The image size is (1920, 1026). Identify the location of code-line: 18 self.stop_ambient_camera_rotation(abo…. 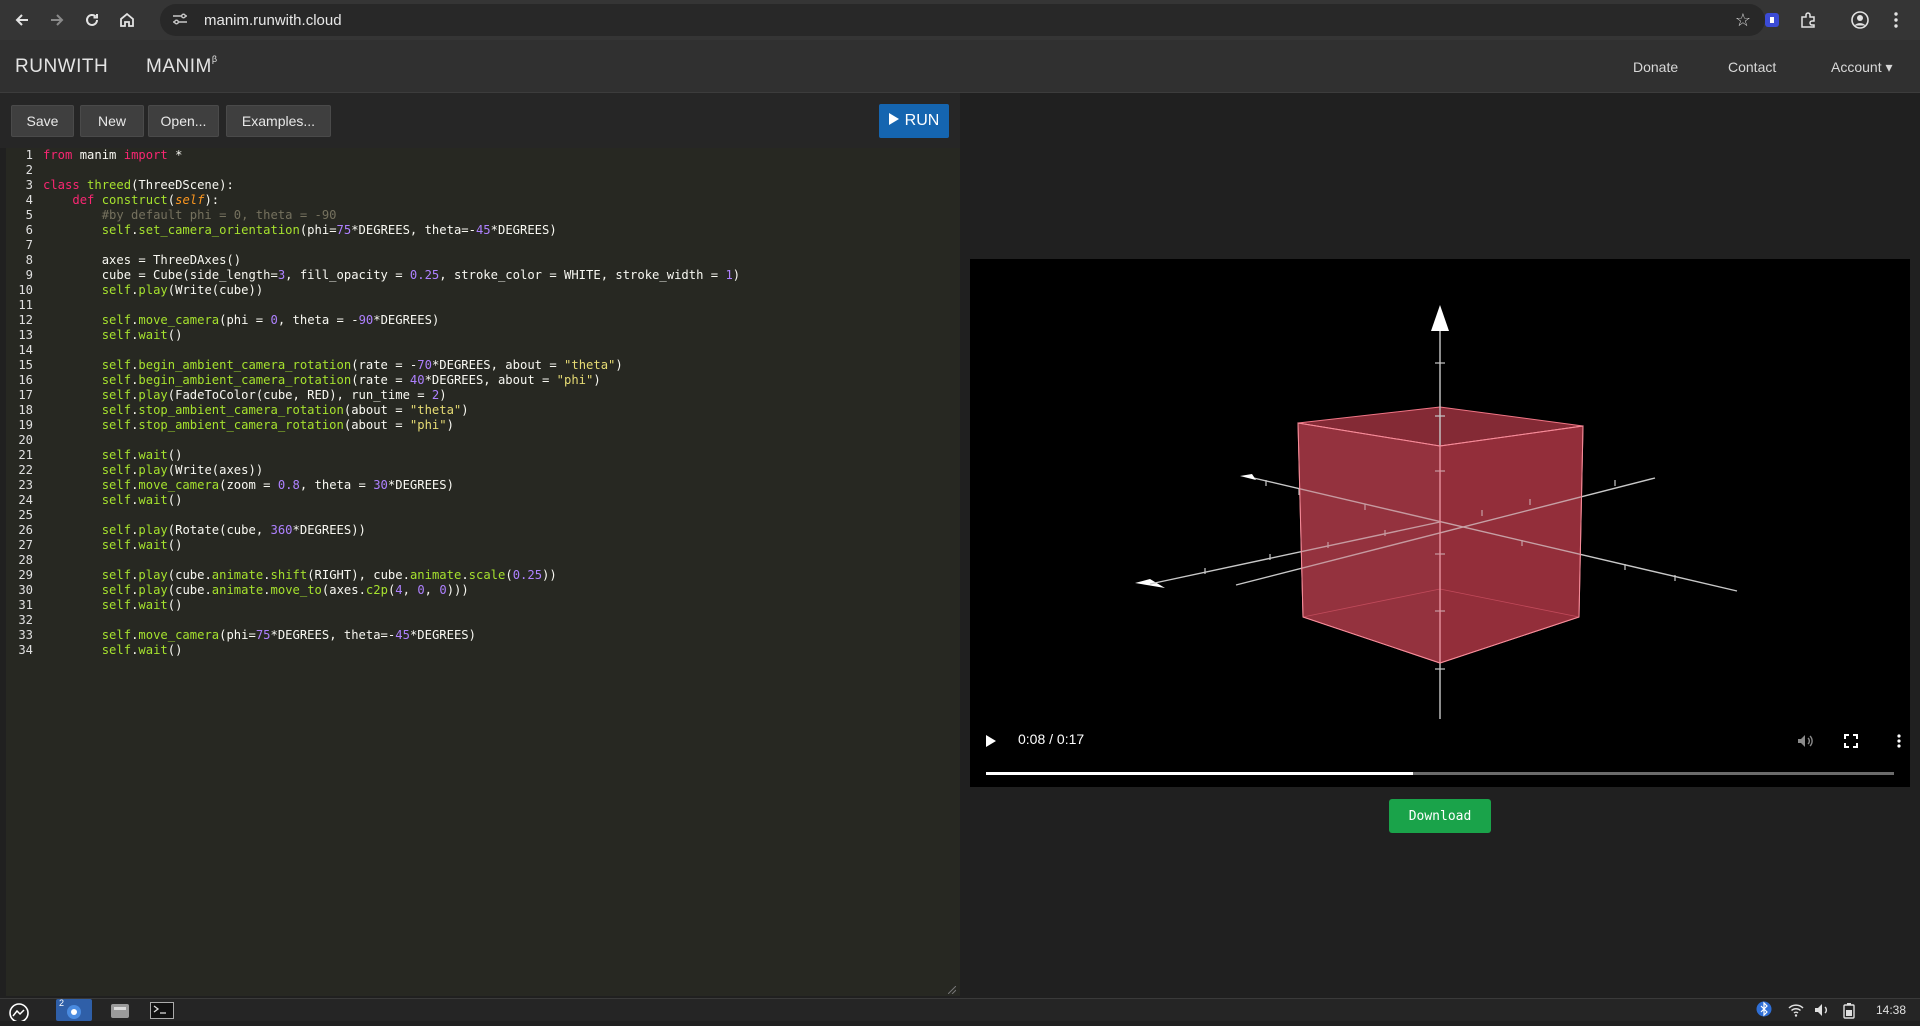
(483, 410).